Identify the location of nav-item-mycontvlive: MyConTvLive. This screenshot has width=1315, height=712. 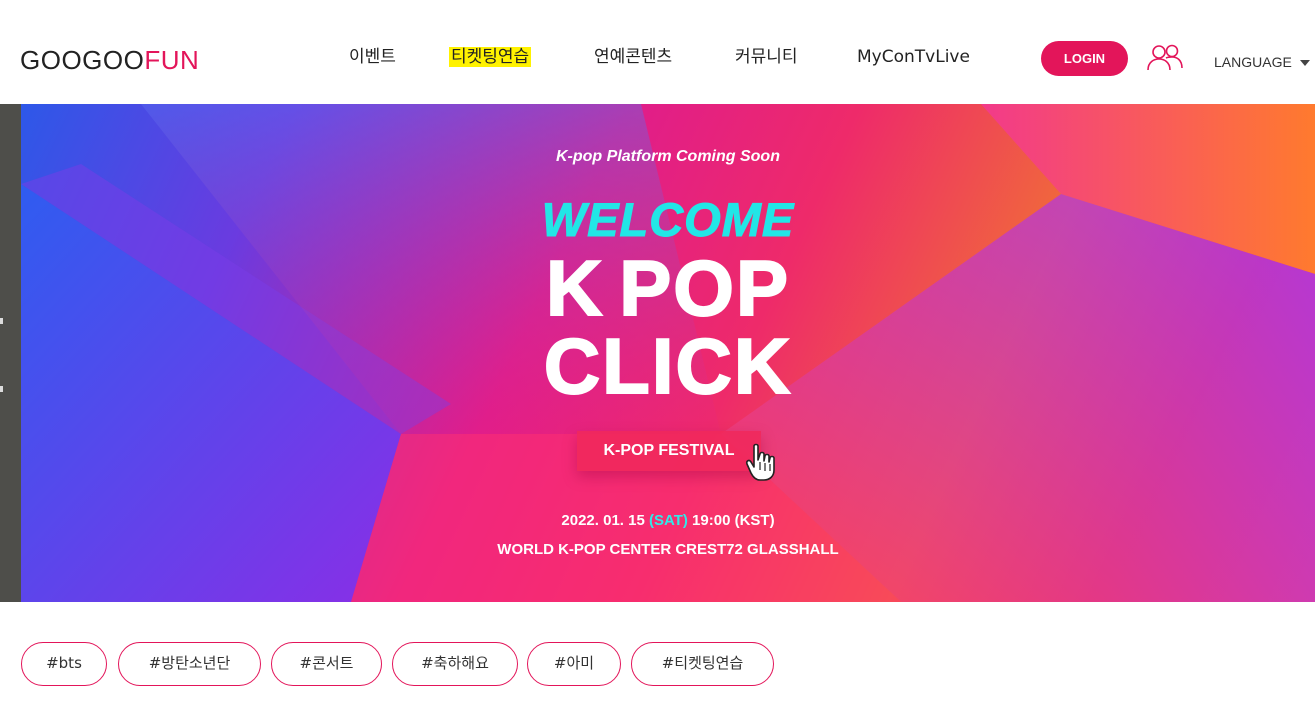
(913, 57).